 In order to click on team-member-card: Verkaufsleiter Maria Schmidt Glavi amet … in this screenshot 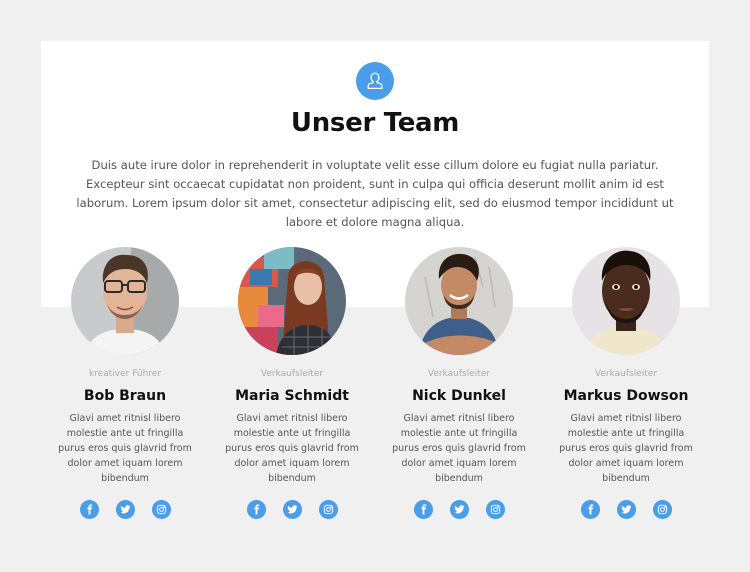, I will do `click(292, 383)`.